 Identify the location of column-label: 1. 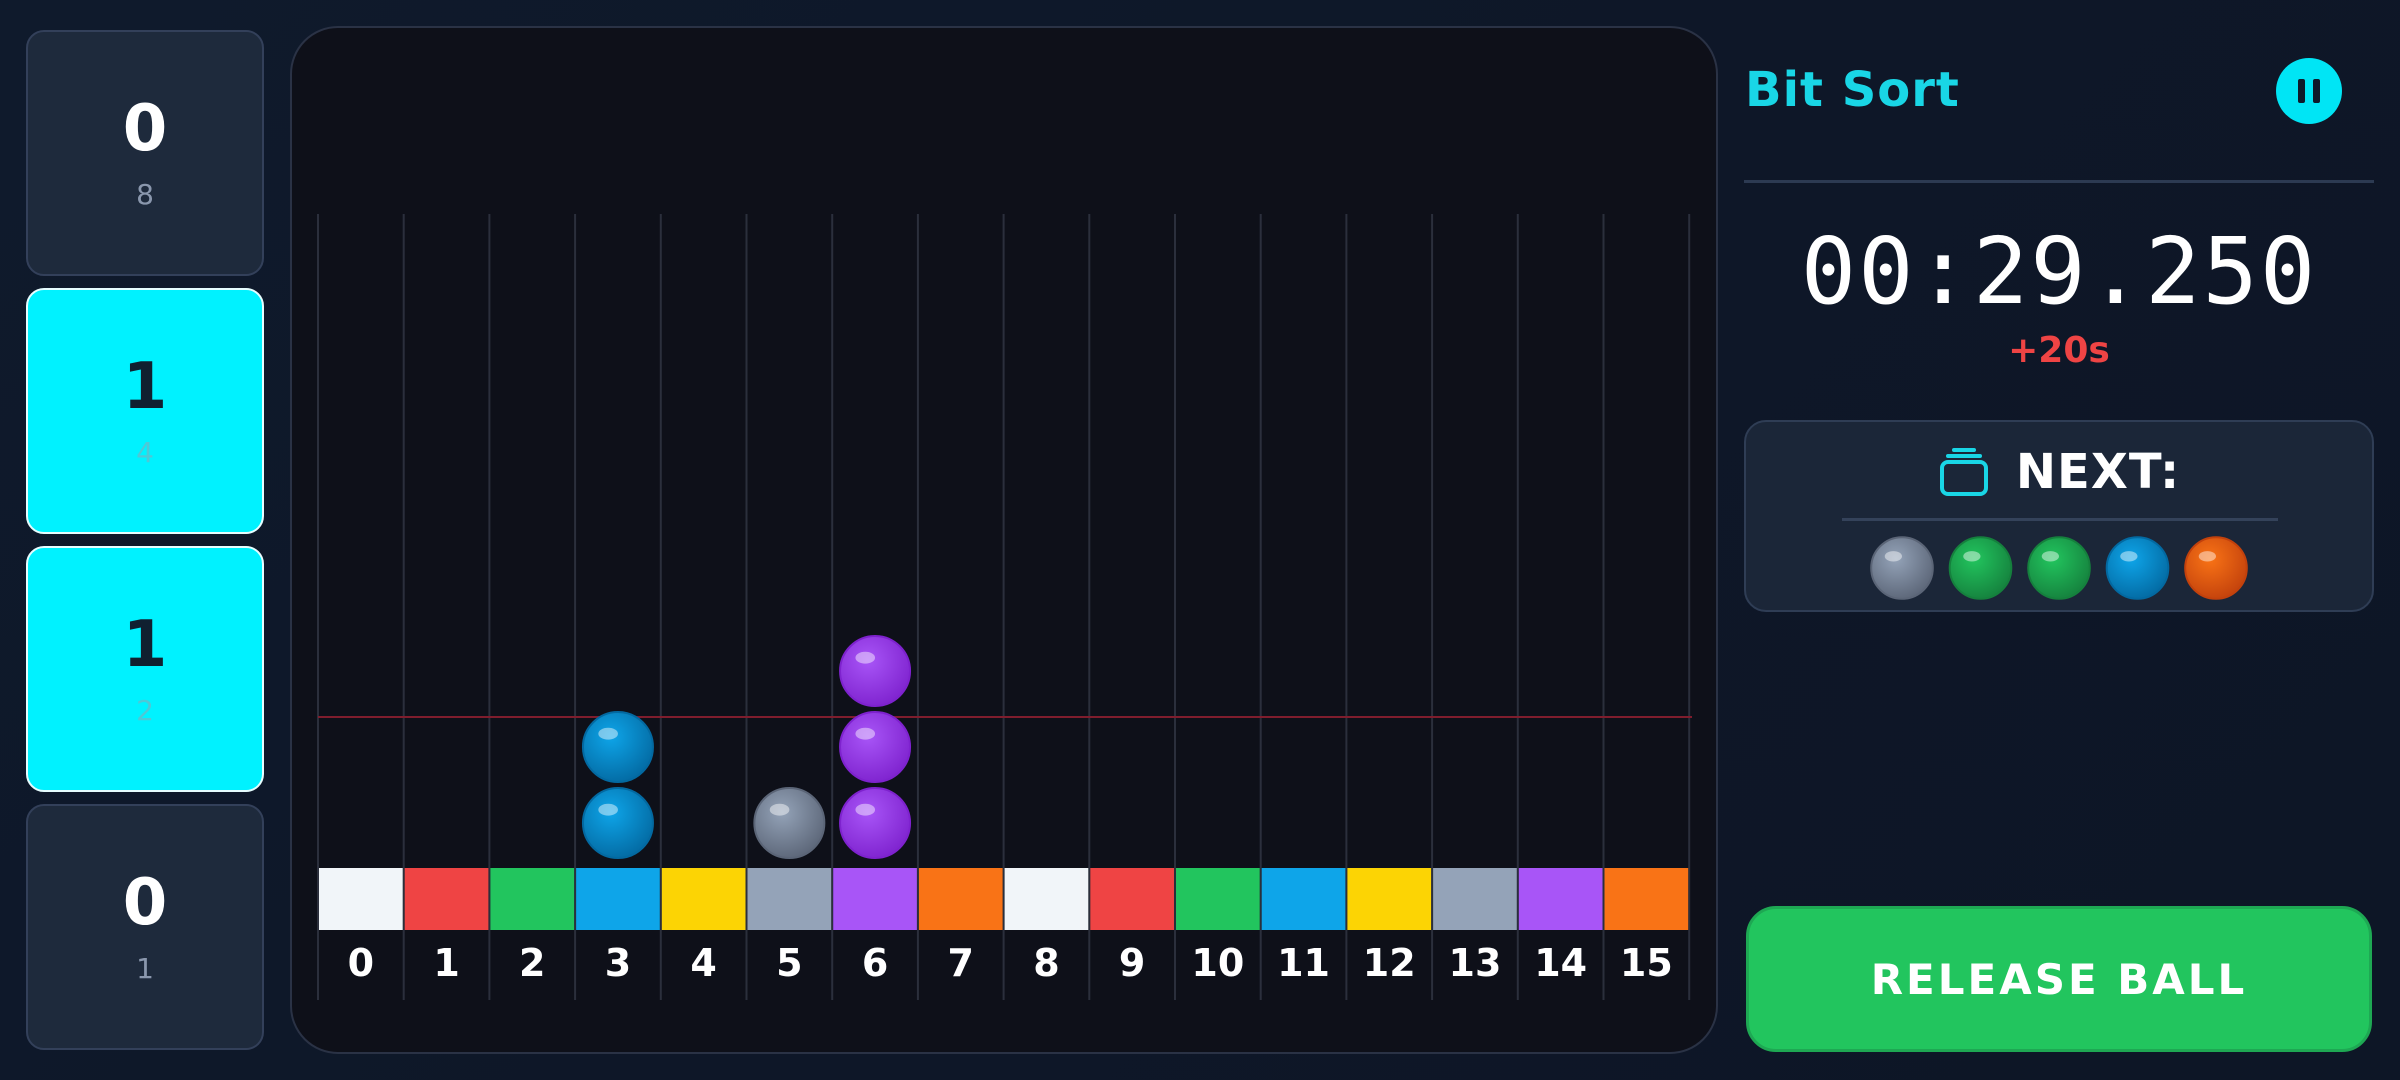
(446, 963).